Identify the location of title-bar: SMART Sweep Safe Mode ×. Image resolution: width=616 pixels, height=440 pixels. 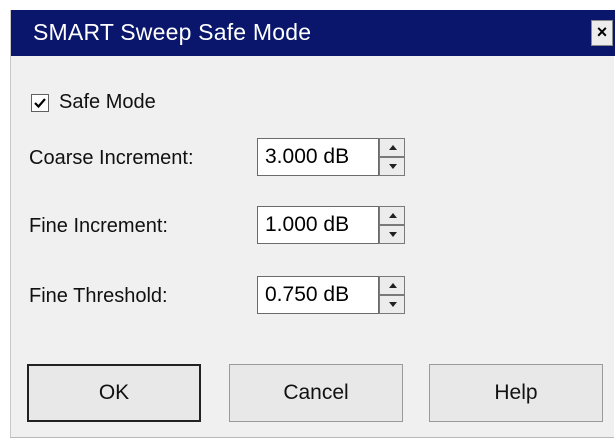
(313, 33).